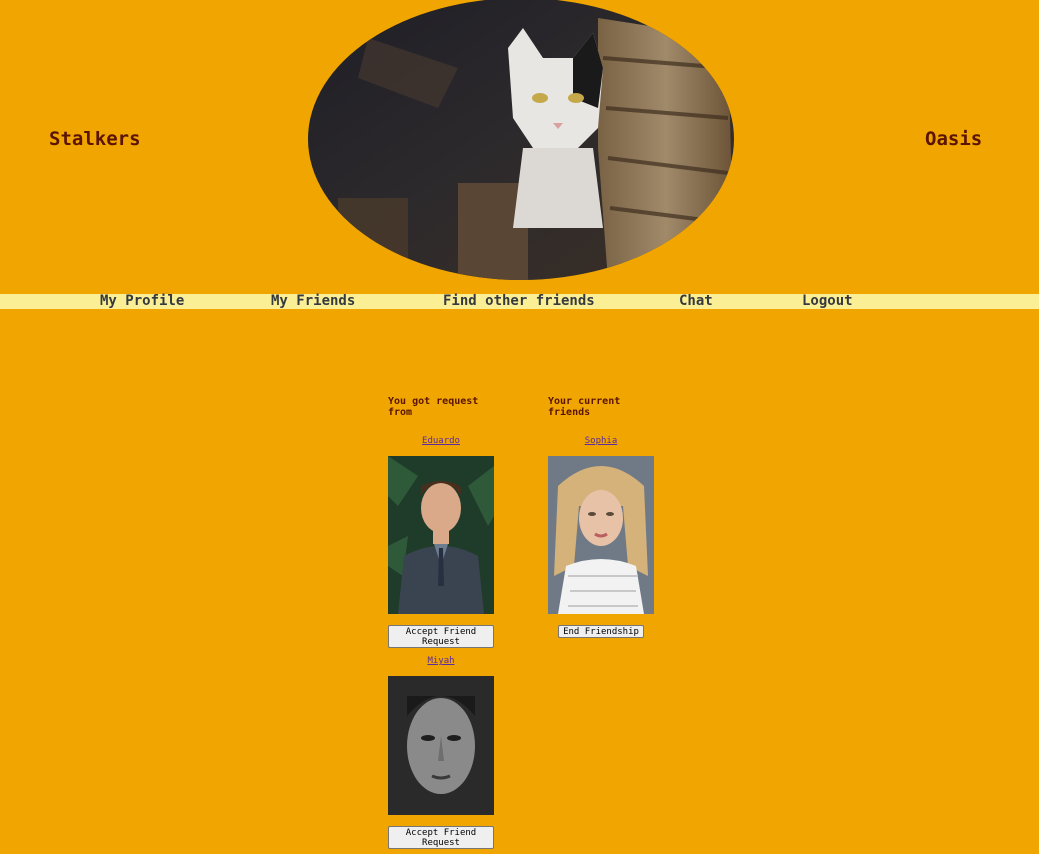 This screenshot has height=854, width=1039. Describe the element at coordinates (313, 301) in the screenshot. I see `nav-my-friends: My Friends` at that location.